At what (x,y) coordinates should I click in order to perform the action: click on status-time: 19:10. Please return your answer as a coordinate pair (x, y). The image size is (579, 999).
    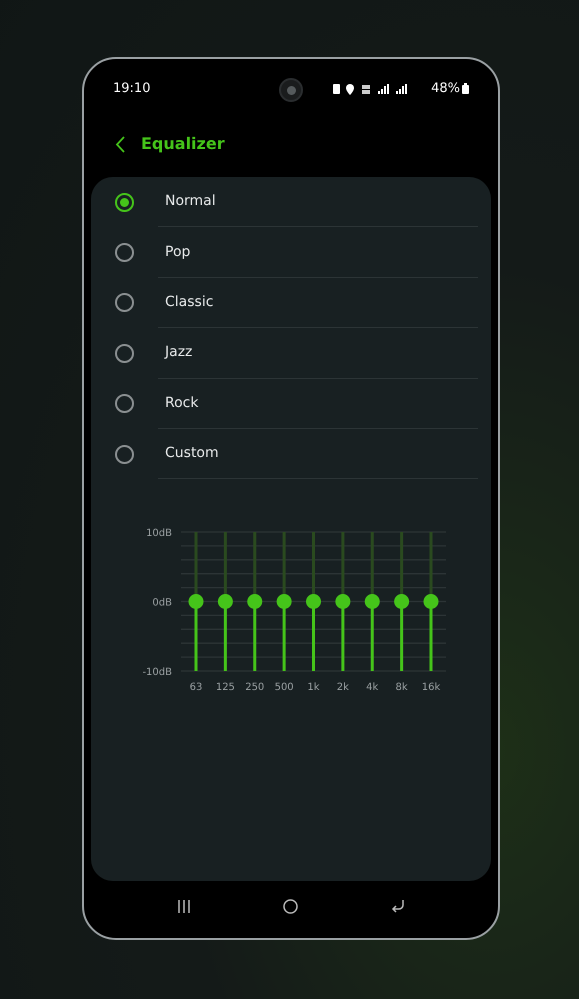
    Looking at the image, I should click on (131, 89).